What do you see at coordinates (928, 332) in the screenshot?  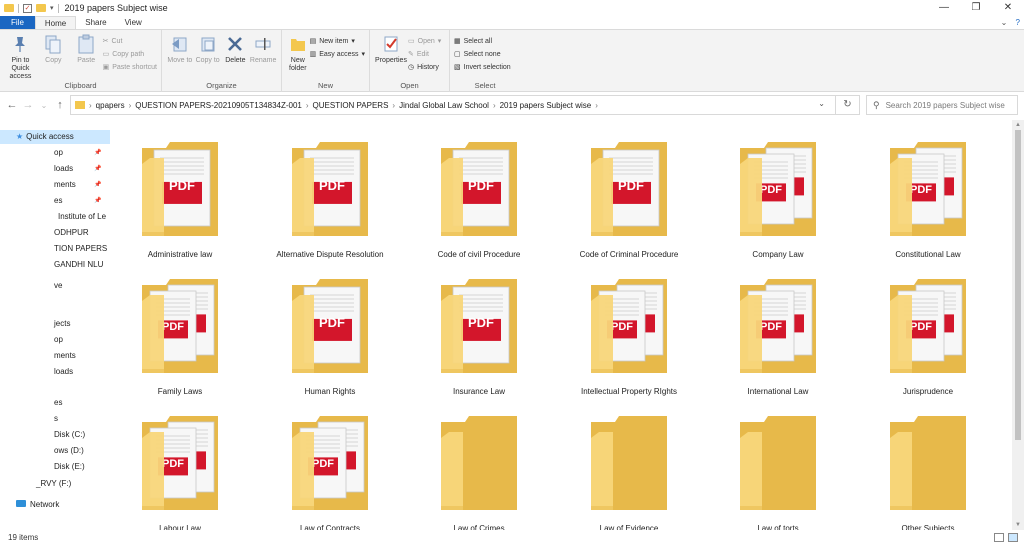 I see `folder-item: PDF Jurisprudence` at bounding box center [928, 332].